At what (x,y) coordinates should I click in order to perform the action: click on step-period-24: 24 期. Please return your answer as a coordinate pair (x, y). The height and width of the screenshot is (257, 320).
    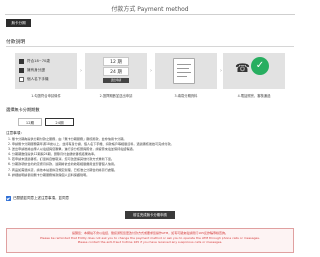
    Looking at the image, I should click on (116, 71).